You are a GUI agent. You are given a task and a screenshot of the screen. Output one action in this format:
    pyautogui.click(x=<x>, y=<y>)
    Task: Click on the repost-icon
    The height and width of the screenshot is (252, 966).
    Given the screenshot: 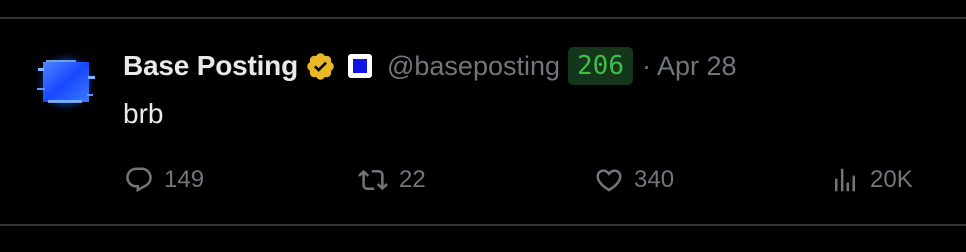 What is the action you would take?
    pyautogui.click(x=373, y=180)
    